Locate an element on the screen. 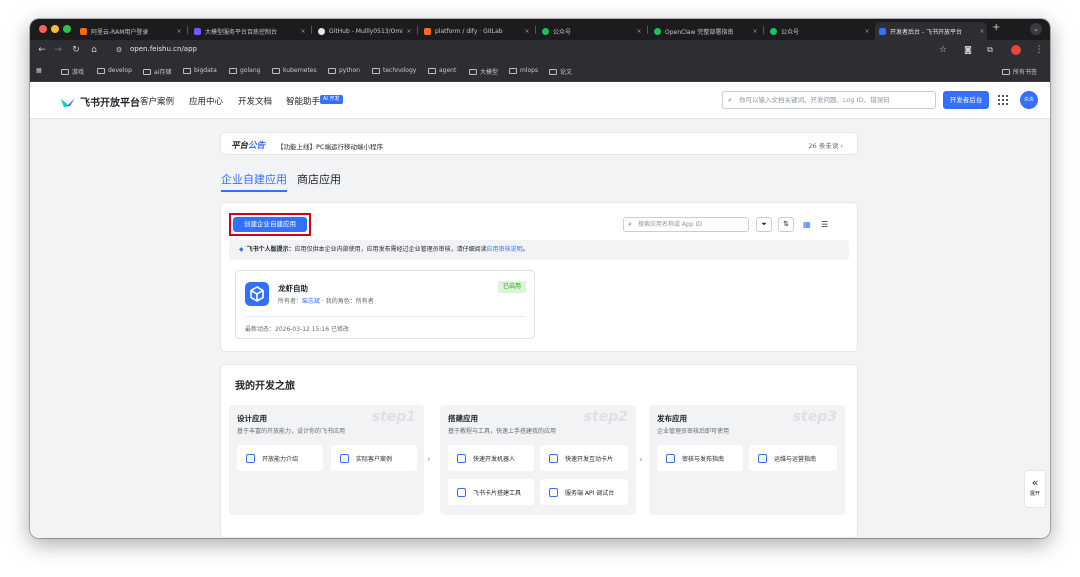  reload-icon: ↻ is located at coordinates (76, 50).